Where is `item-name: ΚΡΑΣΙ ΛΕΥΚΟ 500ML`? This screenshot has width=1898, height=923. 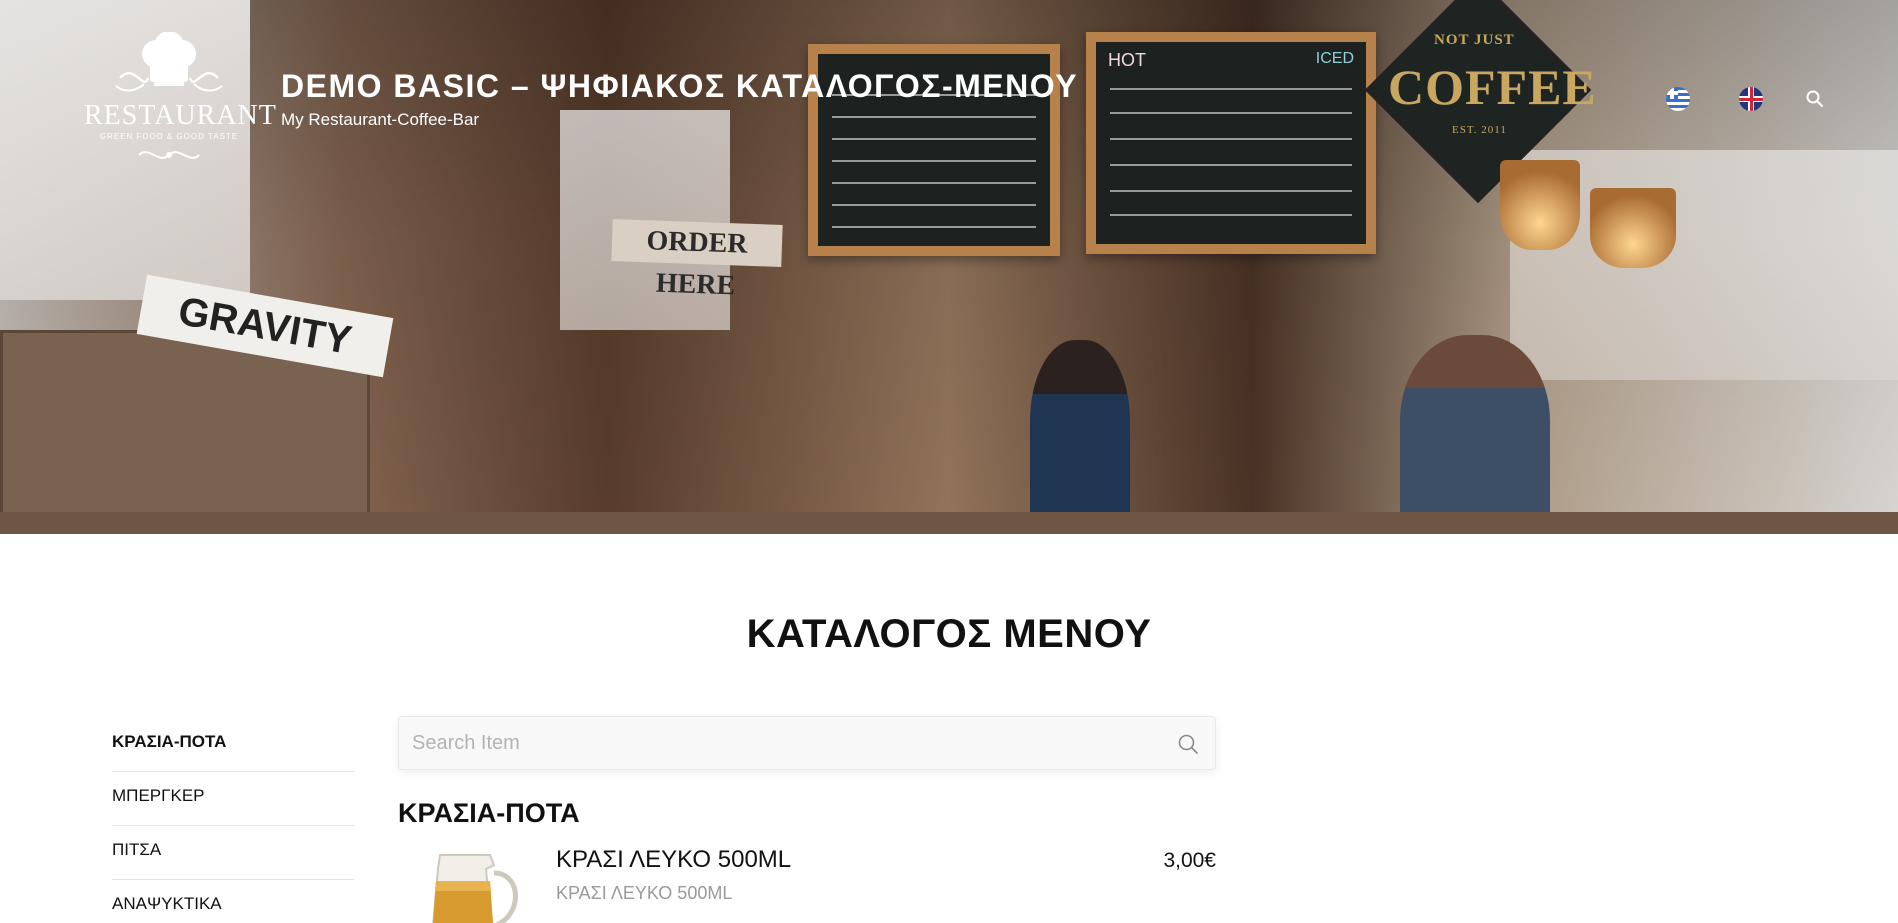 item-name: ΚΡΑΣΙ ΛΕΥΚΟ 500ML is located at coordinates (673, 860).